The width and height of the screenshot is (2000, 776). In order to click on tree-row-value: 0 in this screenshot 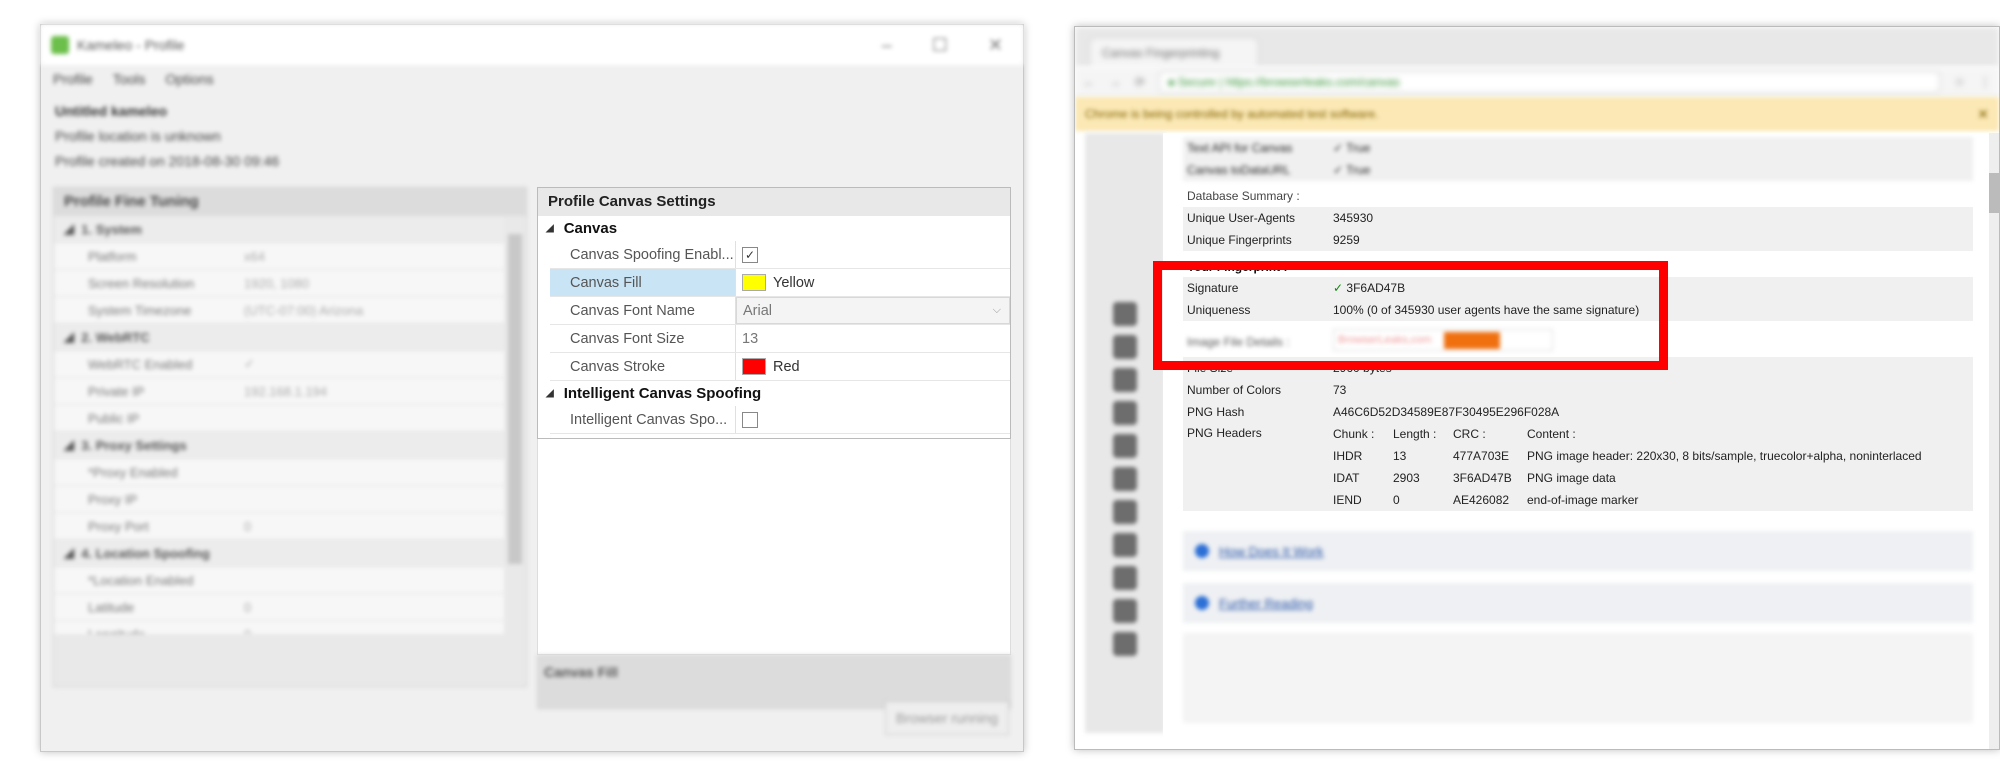, I will do `click(248, 607)`.